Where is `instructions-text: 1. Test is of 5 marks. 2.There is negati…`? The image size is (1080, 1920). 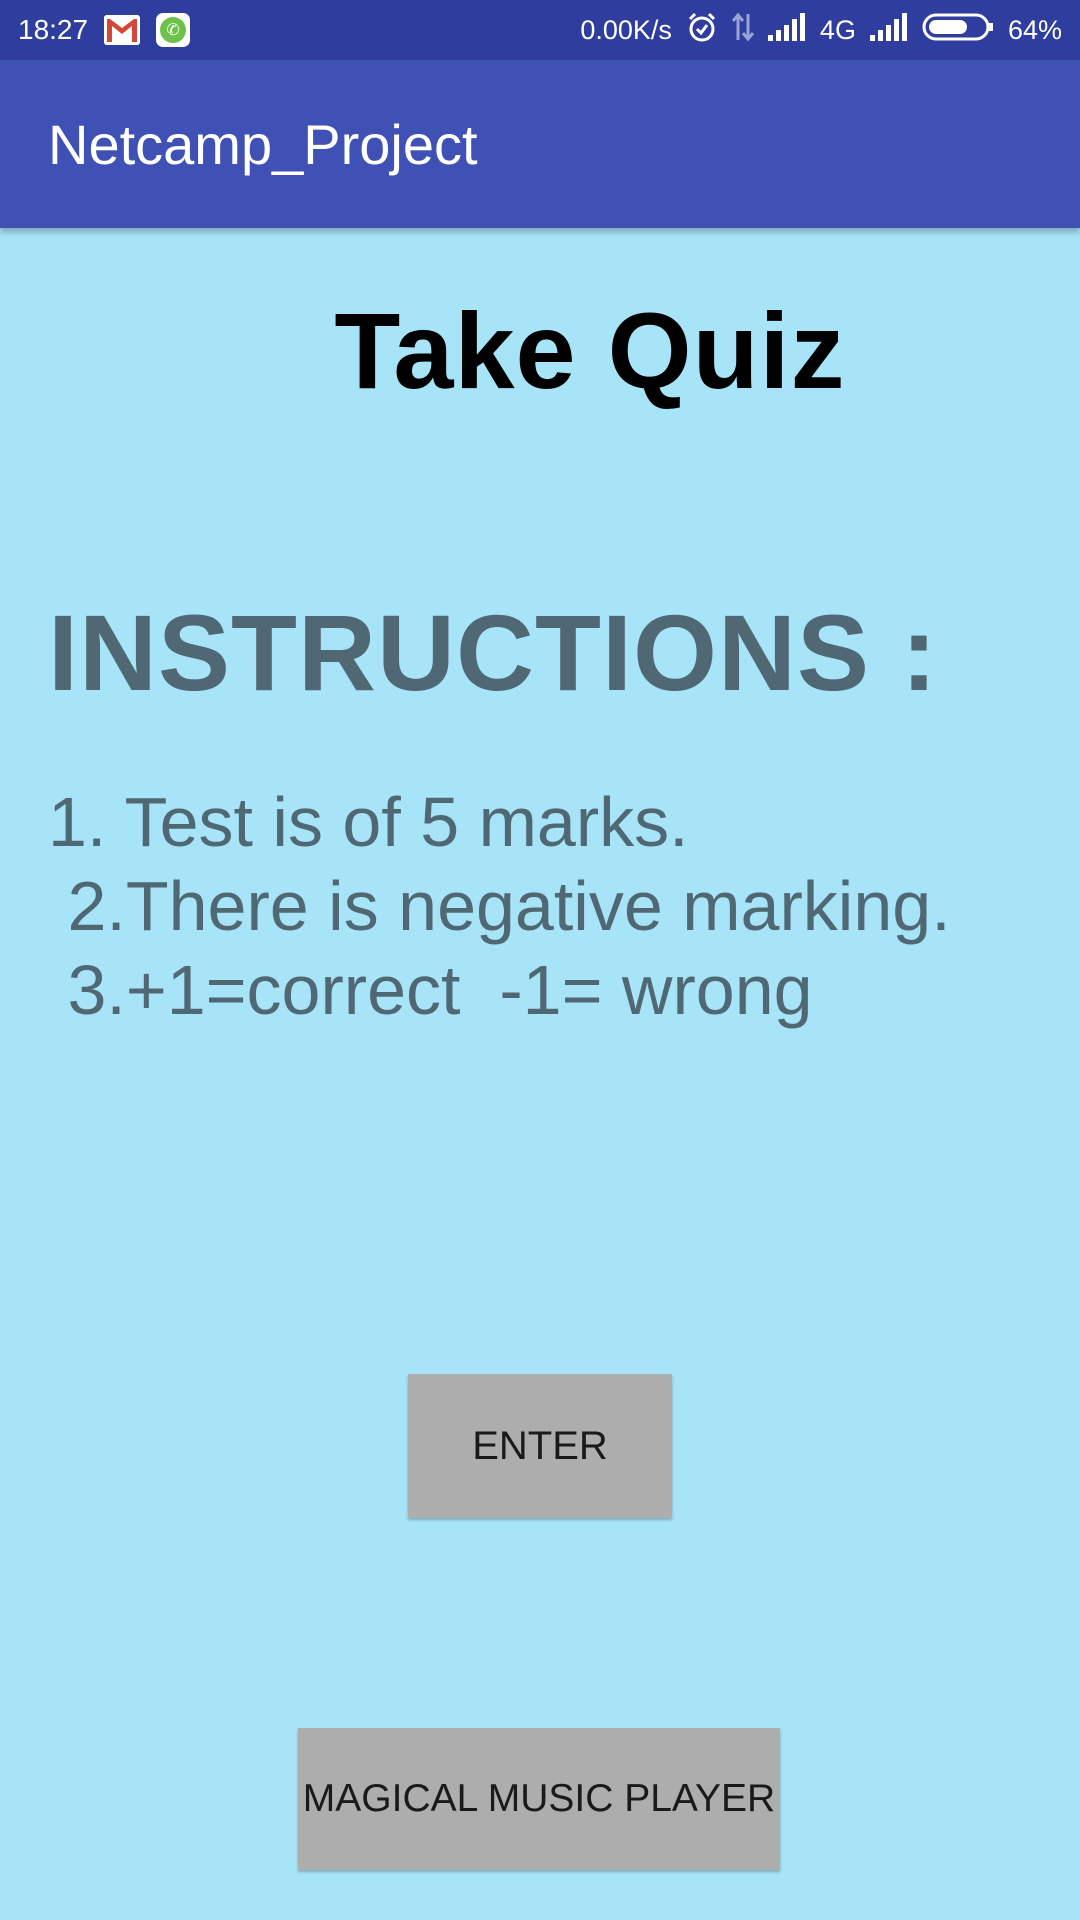
instructions-text: 1. Test is of 5 marks. 2.There is negati… is located at coordinates (499, 906).